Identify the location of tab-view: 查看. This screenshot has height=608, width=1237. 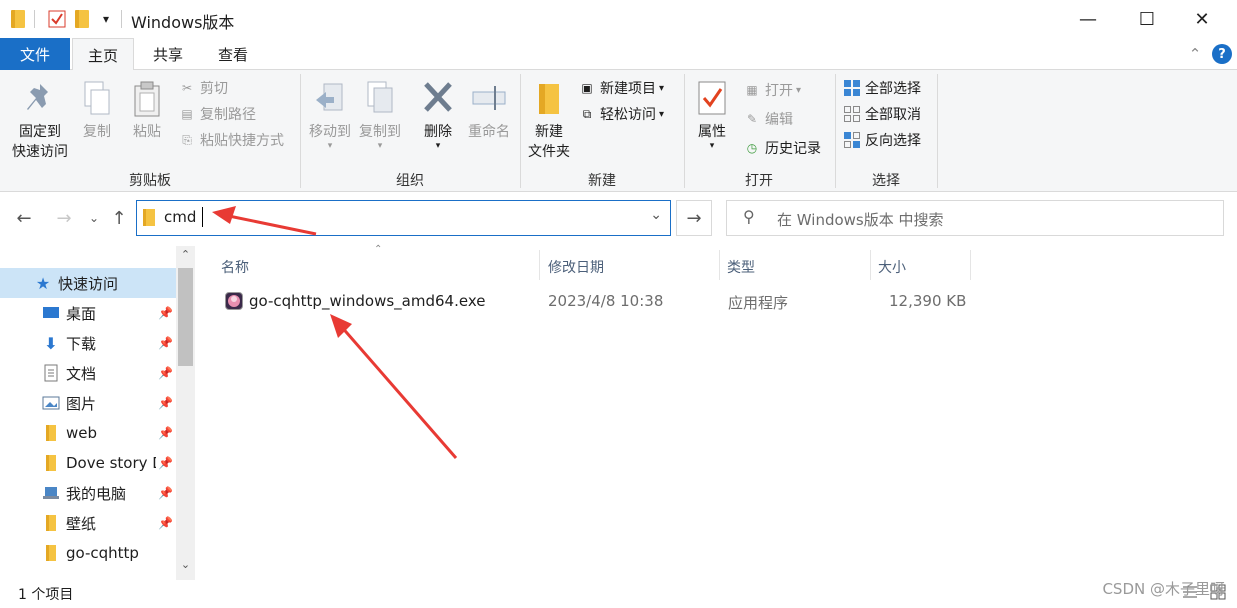
(233, 54).